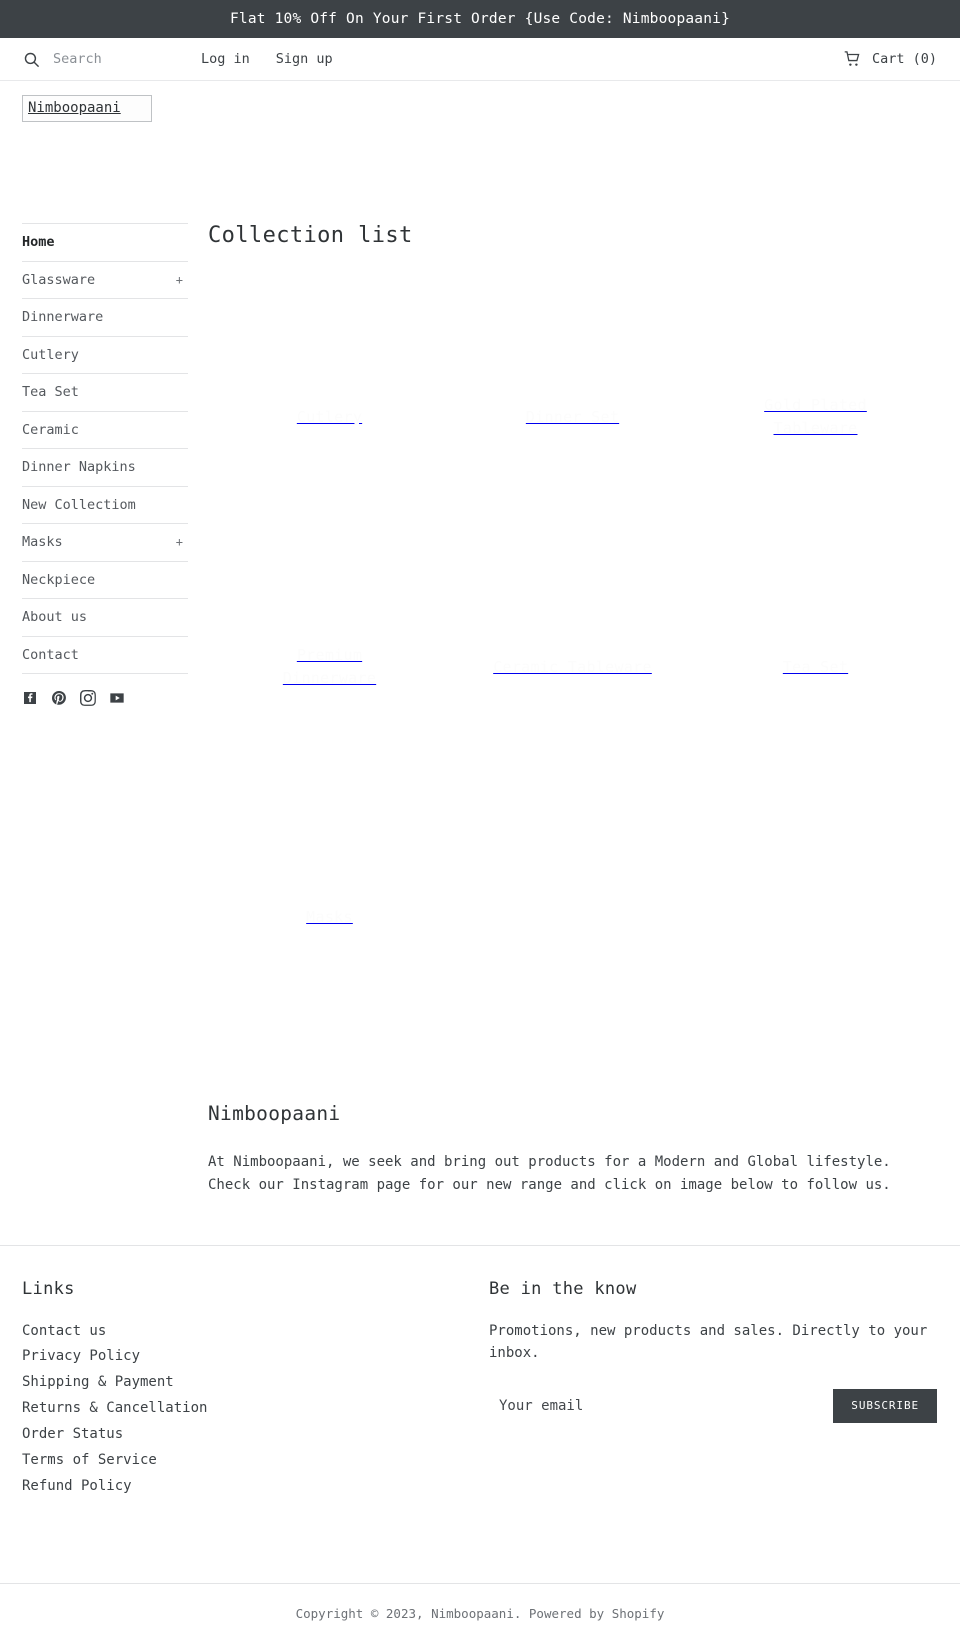 The width and height of the screenshot is (960, 1645). What do you see at coordinates (105, 393) in the screenshot?
I see `sidebar-item-tea-set: Tea Set` at bounding box center [105, 393].